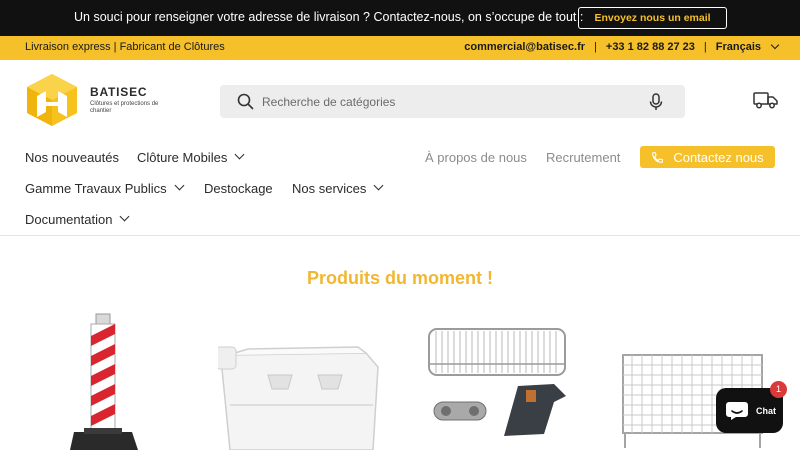 This screenshot has width=800, height=450. I want to click on nav-item-documentation: Documentation, so click(77, 219).